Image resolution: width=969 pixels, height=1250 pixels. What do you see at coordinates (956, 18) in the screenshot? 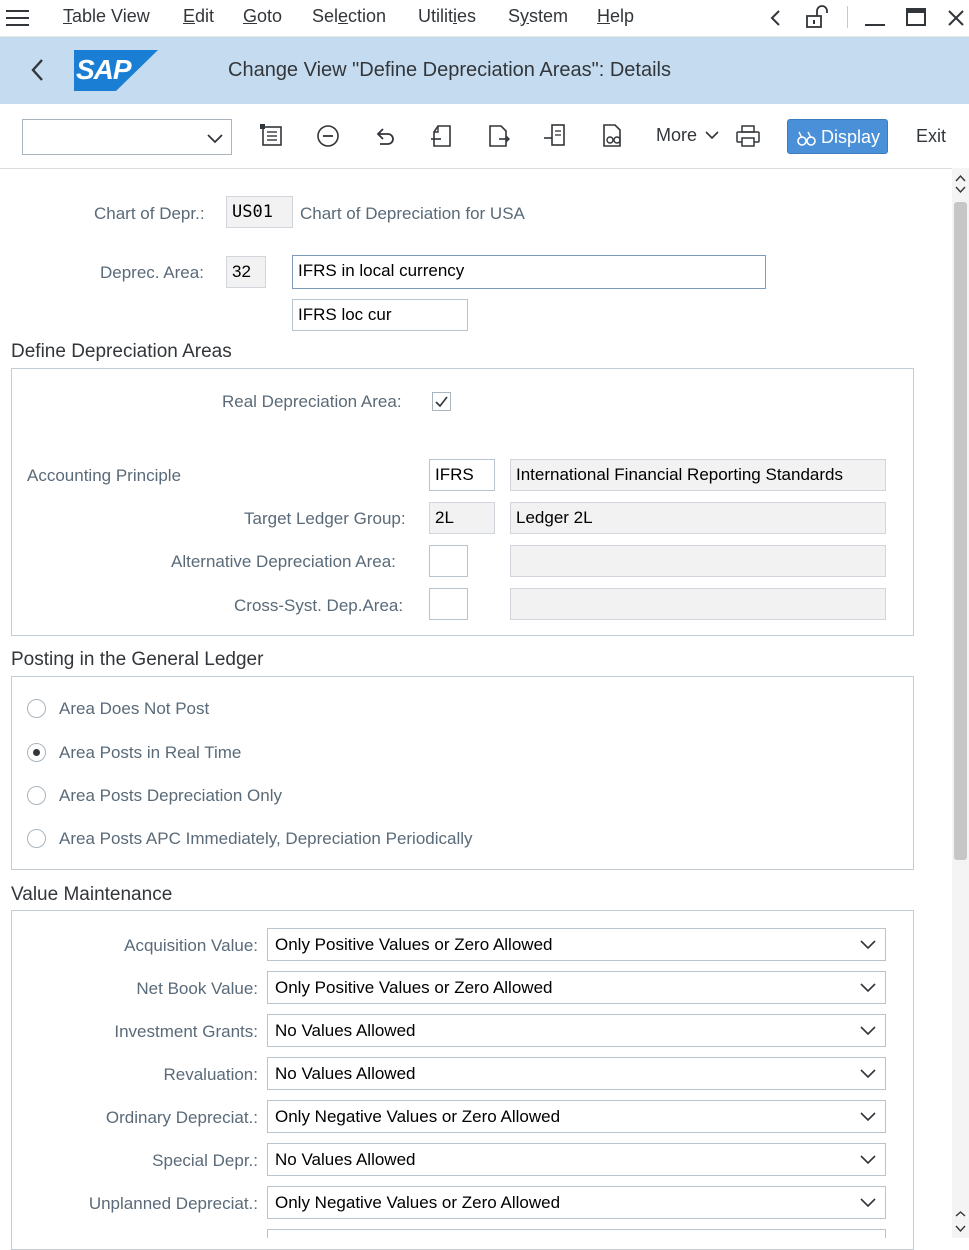
I see `close-icon` at bounding box center [956, 18].